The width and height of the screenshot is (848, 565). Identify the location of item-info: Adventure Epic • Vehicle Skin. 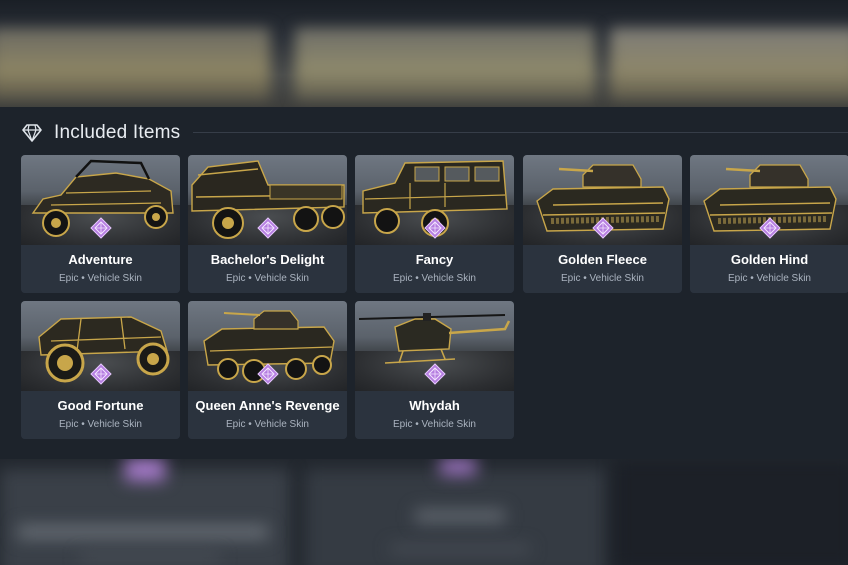
(100, 269).